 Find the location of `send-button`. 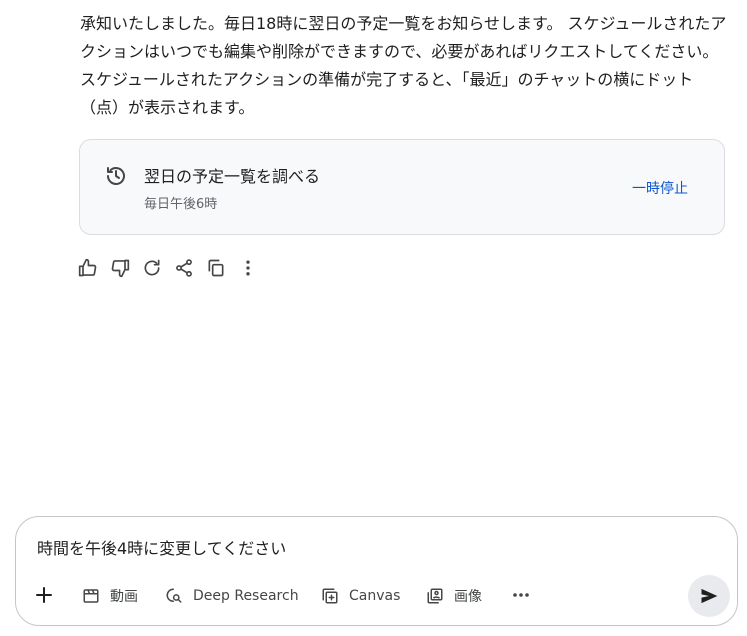

send-button is located at coordinates (709, 596).